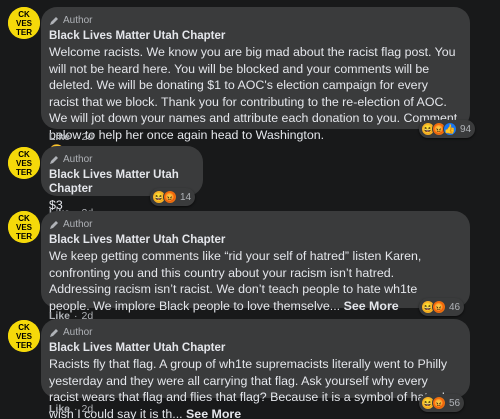 This screenshot has height=419, width=500. I want to click on reactions-summary: 😆 😡 56, so click(442, 403).